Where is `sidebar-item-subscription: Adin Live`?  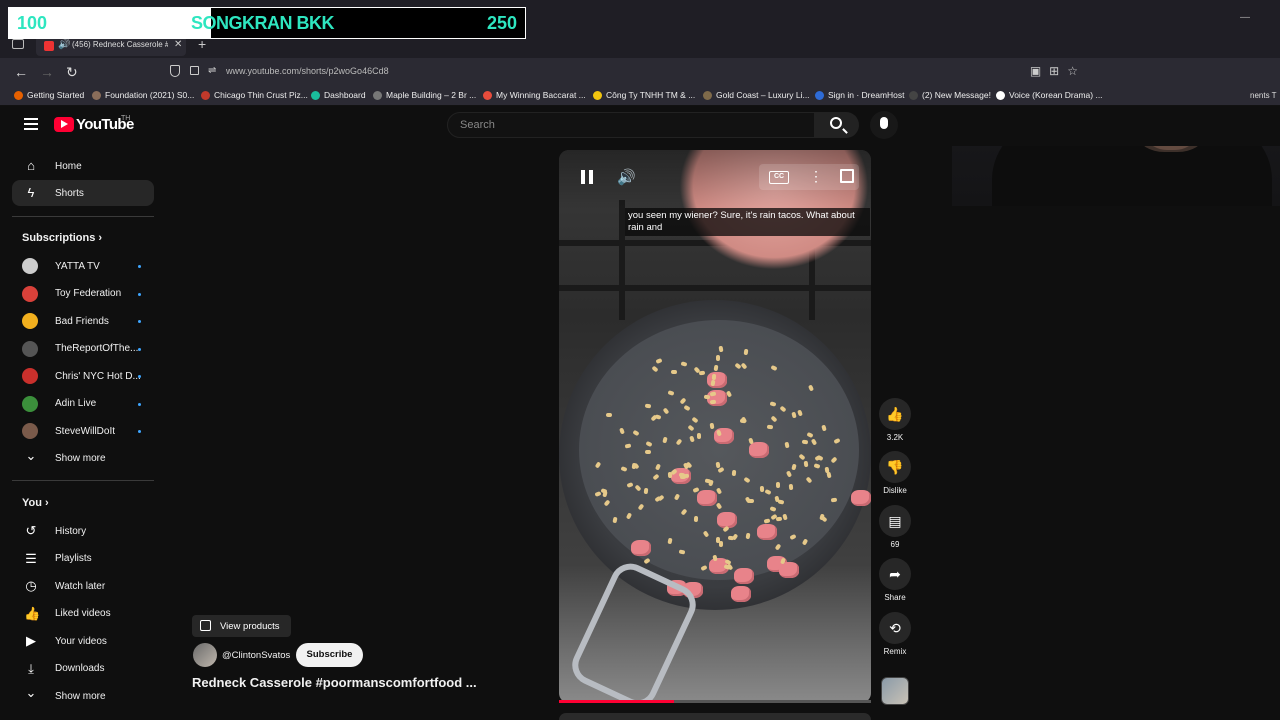
sidebar-item-subscription: Adin Live is located at coordinates (83, 404).